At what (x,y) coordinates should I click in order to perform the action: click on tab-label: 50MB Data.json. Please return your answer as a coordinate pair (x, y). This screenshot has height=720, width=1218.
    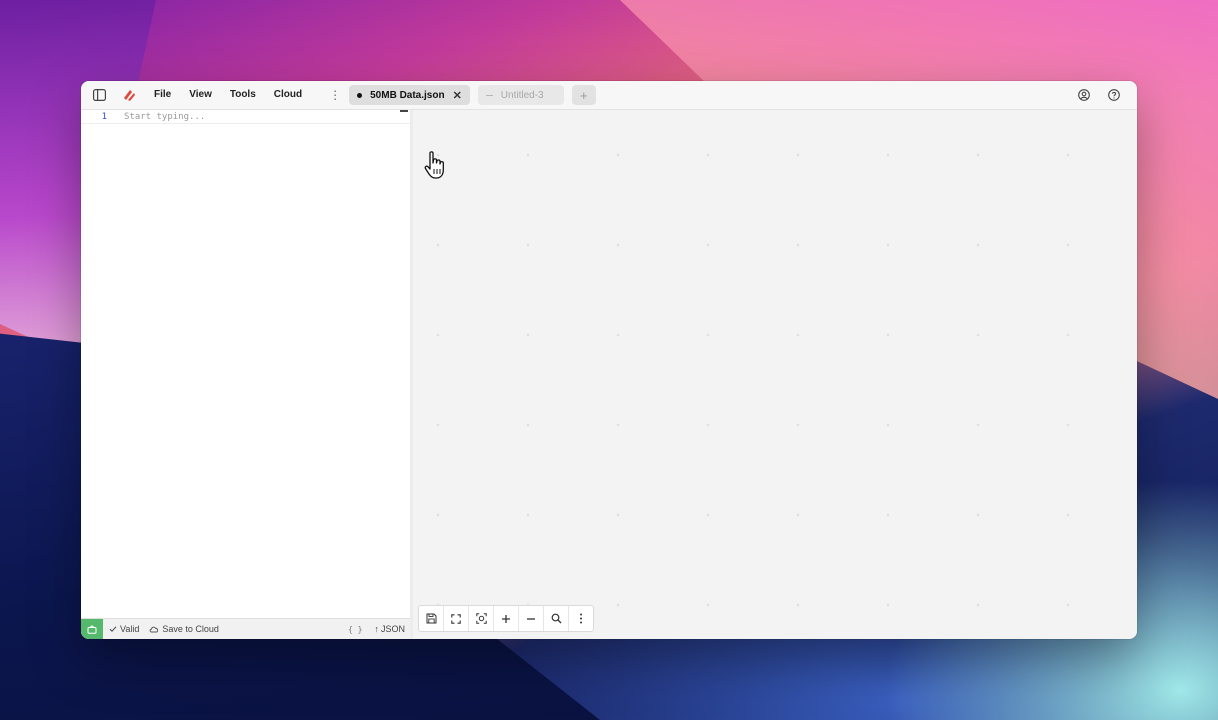
    Looking at the image, I should click on (407, 95).